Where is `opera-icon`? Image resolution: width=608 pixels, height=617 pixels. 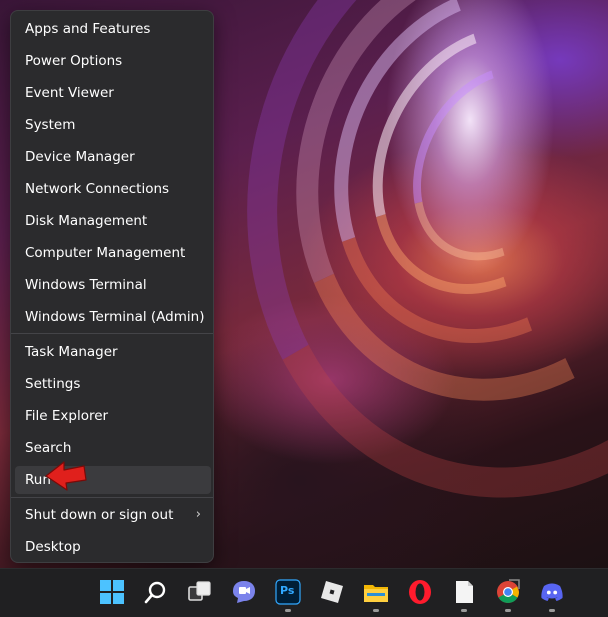
opera-icon is located at coordinates (420, 592).